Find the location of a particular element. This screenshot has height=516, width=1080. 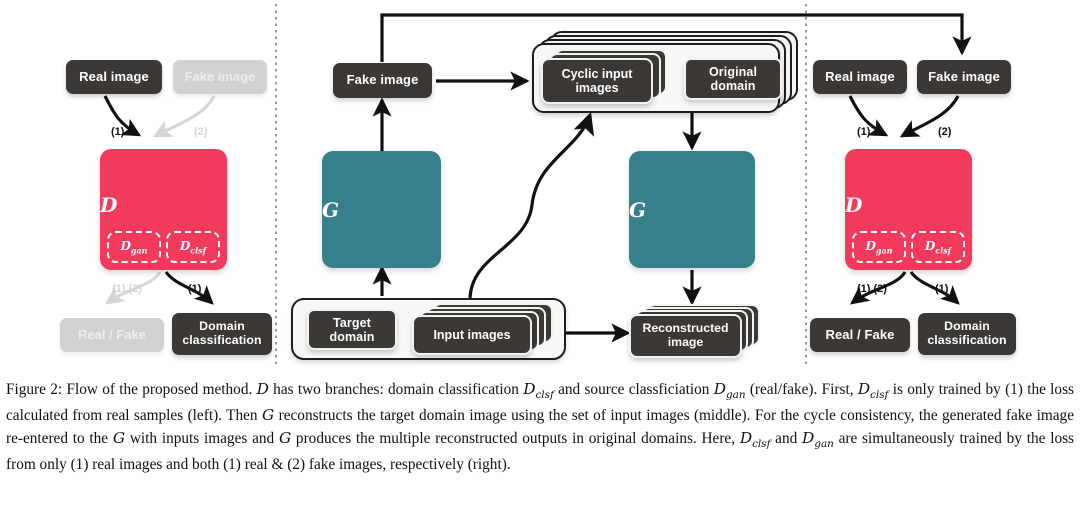

middle-generator-right-label: G is located at coordinates (638, 209).